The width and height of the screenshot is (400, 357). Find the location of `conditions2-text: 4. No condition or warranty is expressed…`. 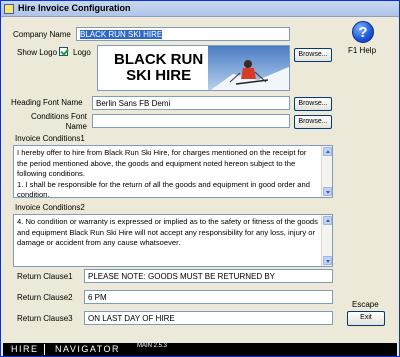

conditions2-text: 4. No condition or warranty is expressed… is located at coordinates (167, 232).